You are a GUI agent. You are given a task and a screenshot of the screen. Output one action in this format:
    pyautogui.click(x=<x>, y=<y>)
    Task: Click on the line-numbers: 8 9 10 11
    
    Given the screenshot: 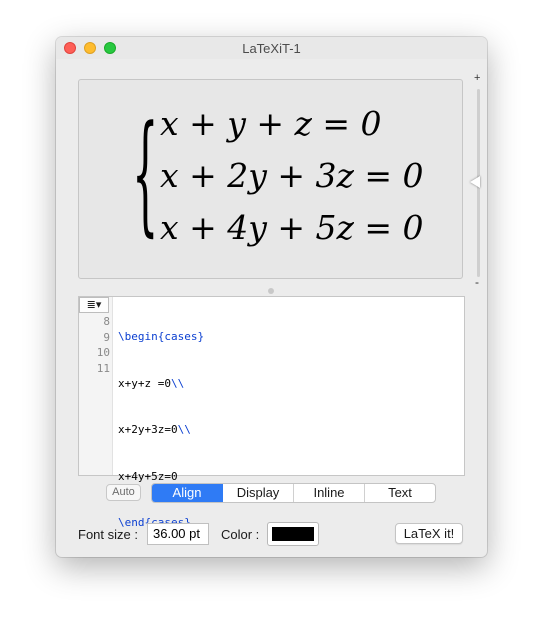 What is the action you would take?
    pyautogui.click(x=94, y=345)
    